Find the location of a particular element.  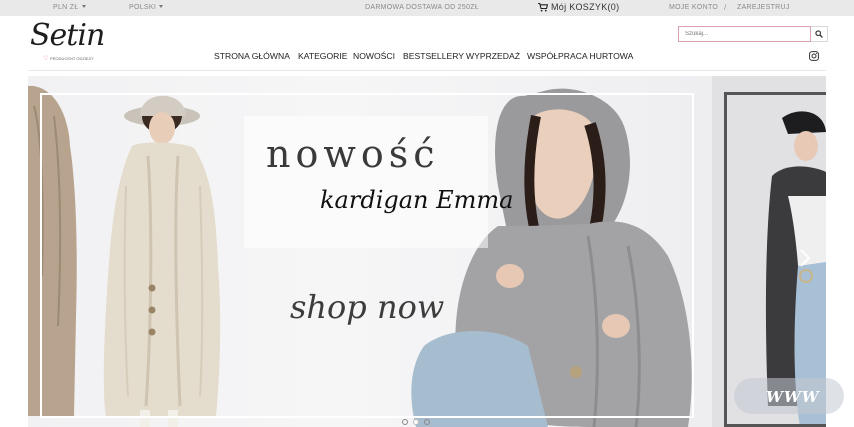

currency-selector: PLN ZŁ is located at coordinates (69, 7).